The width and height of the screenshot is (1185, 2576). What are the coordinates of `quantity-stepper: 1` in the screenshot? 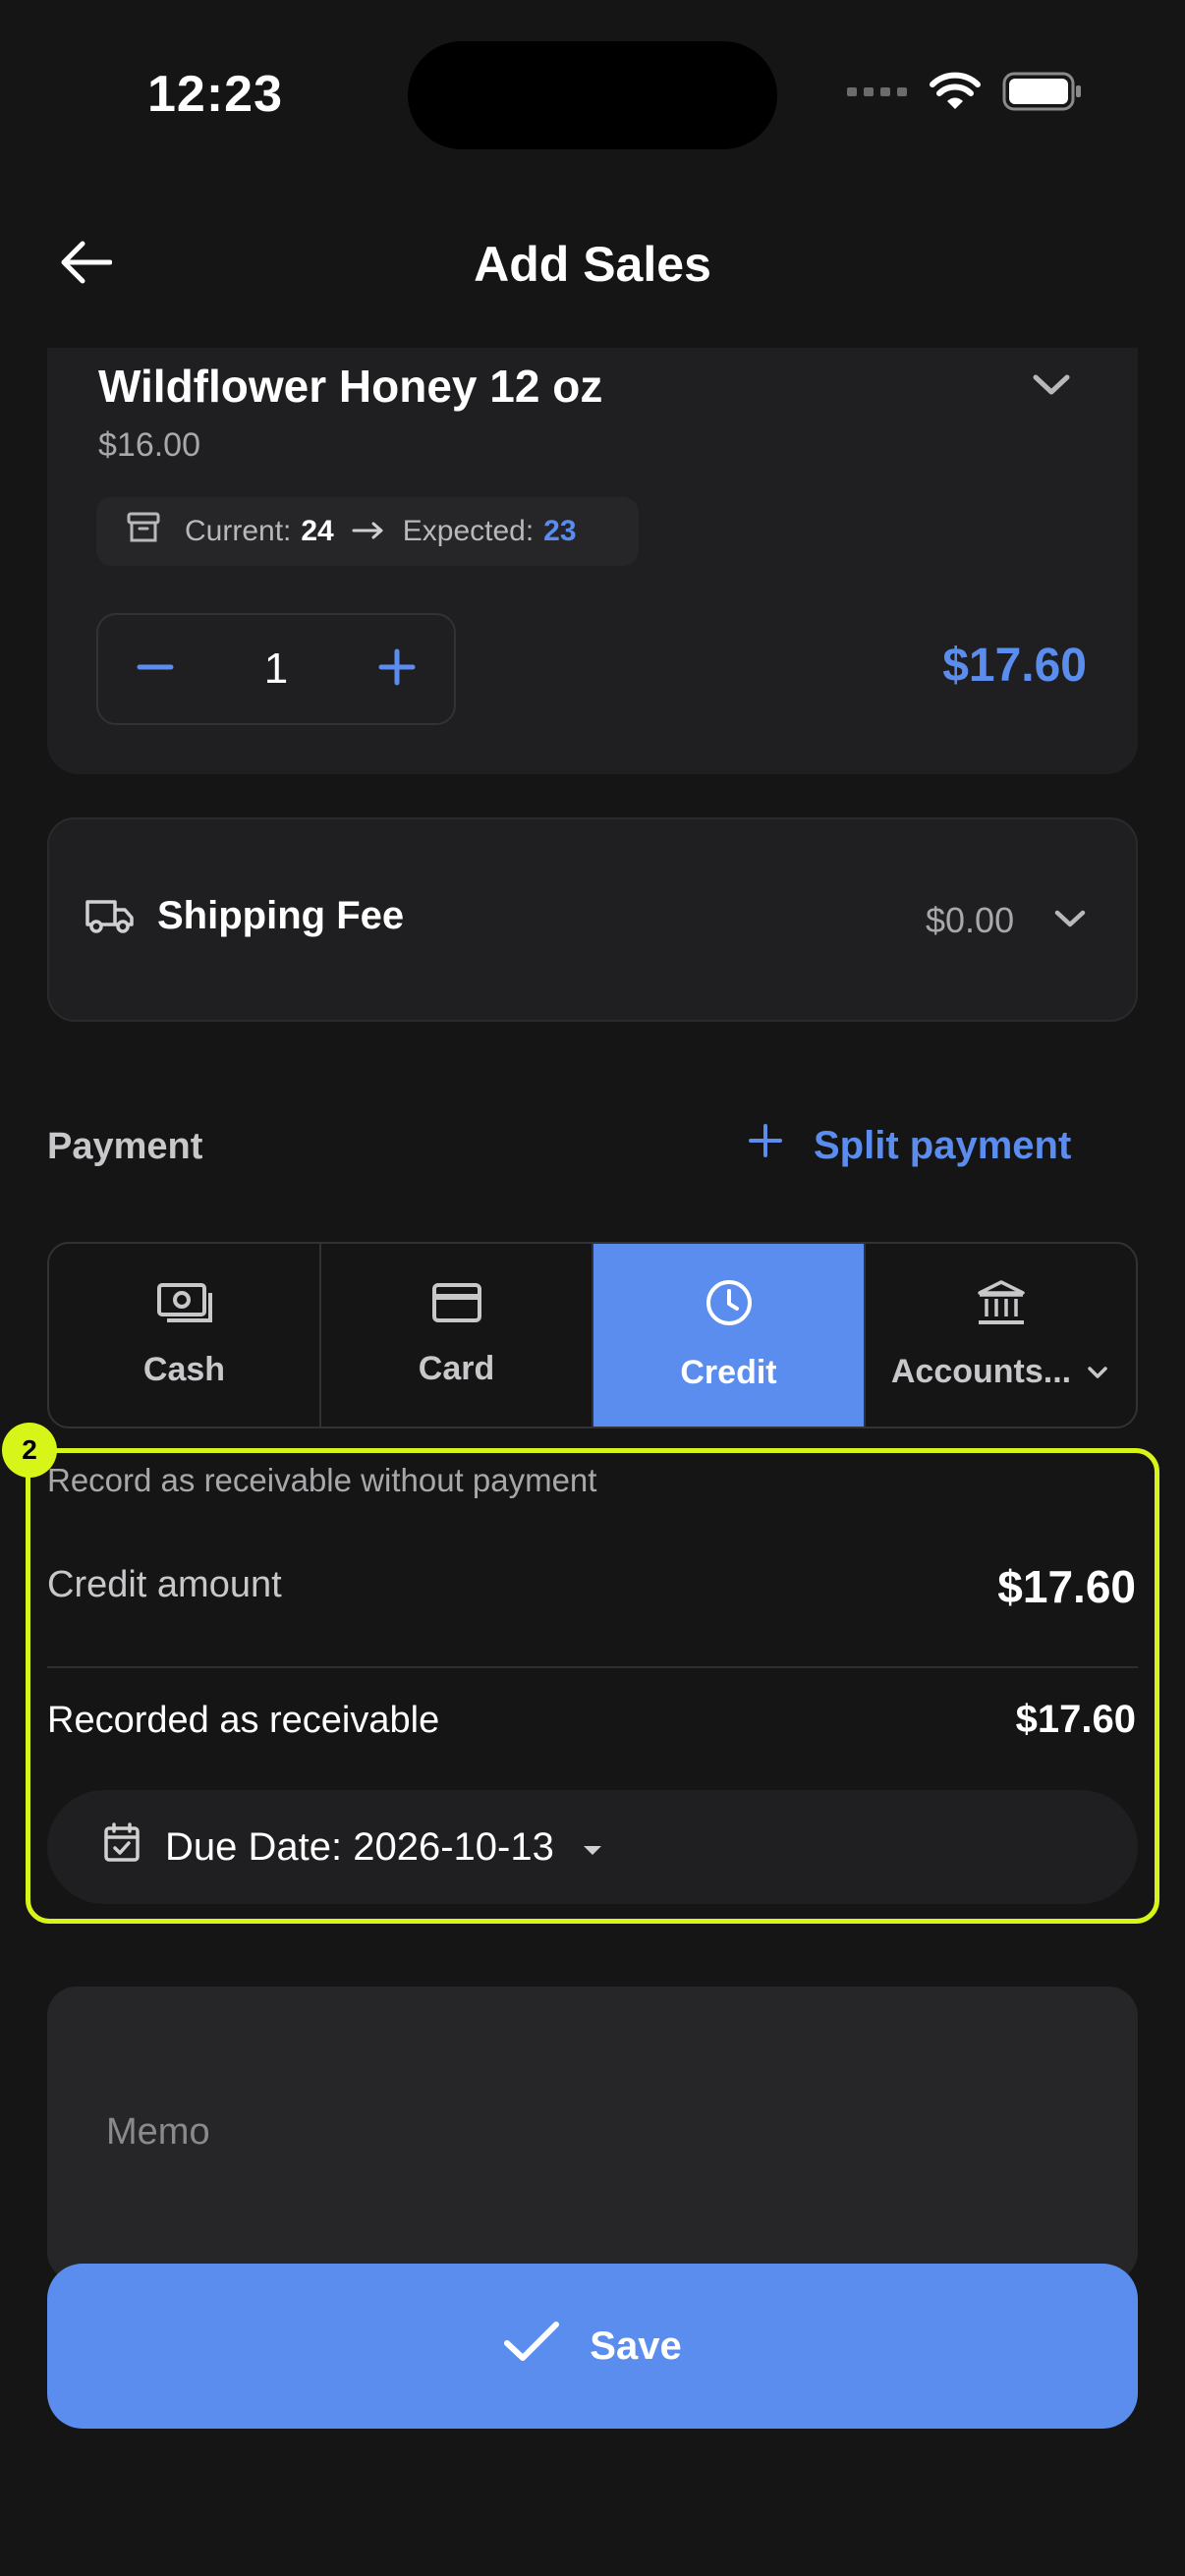 It's located at (276, 669).